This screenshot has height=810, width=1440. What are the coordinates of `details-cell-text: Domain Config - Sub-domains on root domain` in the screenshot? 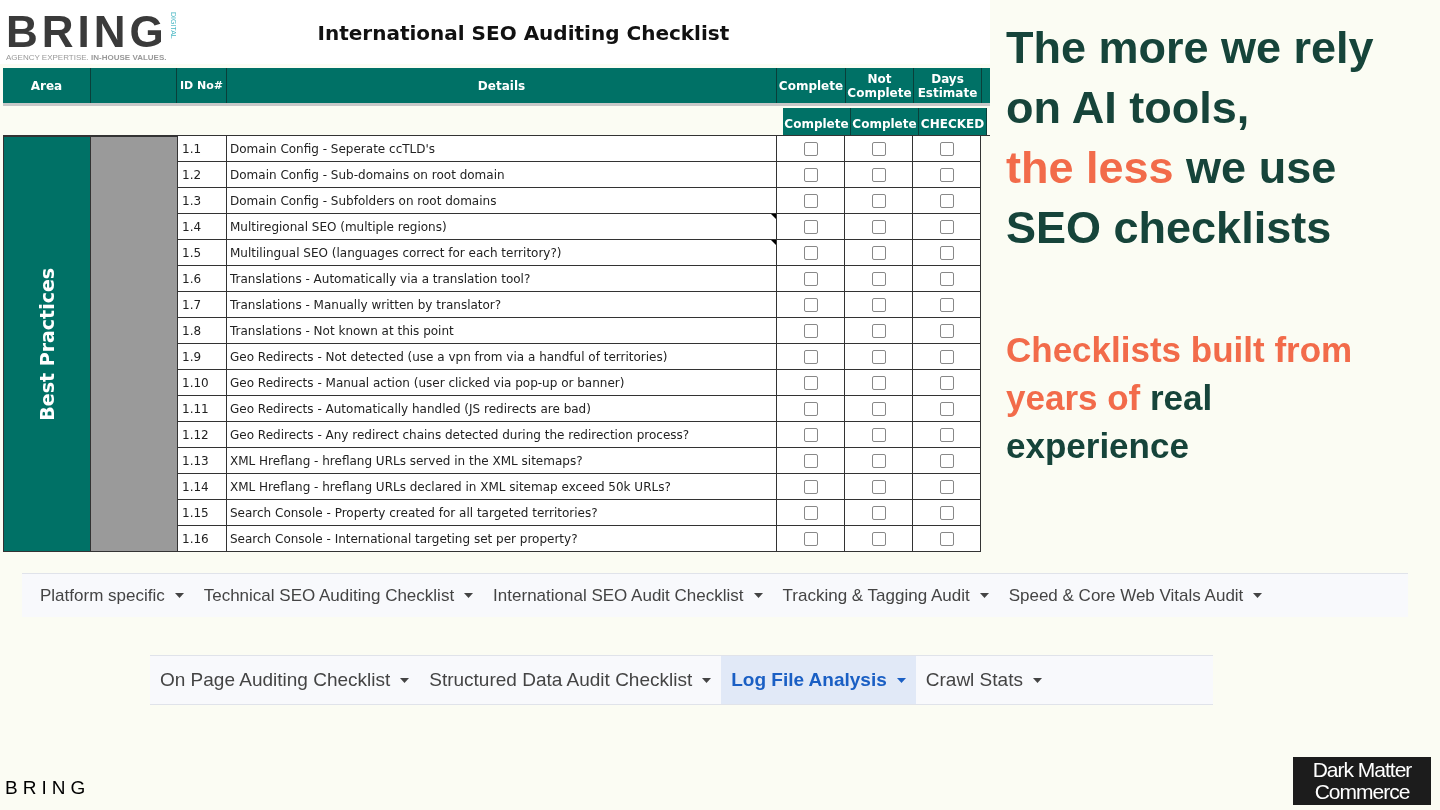 It's located at (367, 175).